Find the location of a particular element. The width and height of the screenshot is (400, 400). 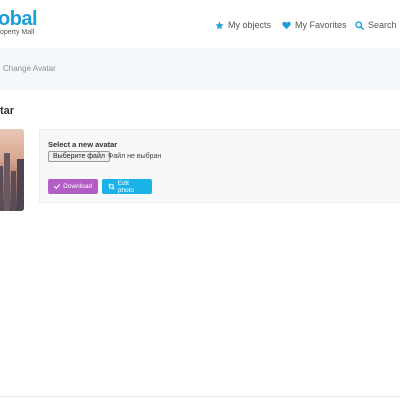

upload-label: Select a new avatar is located at coordinates (83, 144).